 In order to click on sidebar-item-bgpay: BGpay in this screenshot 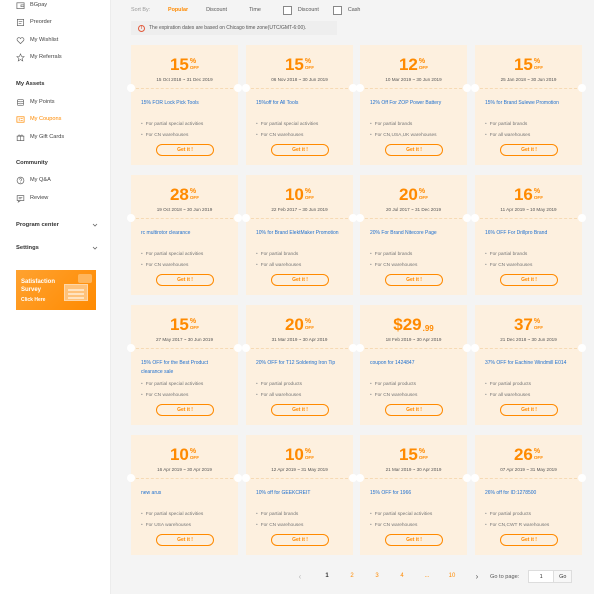, I will do `click(31, 5)`.